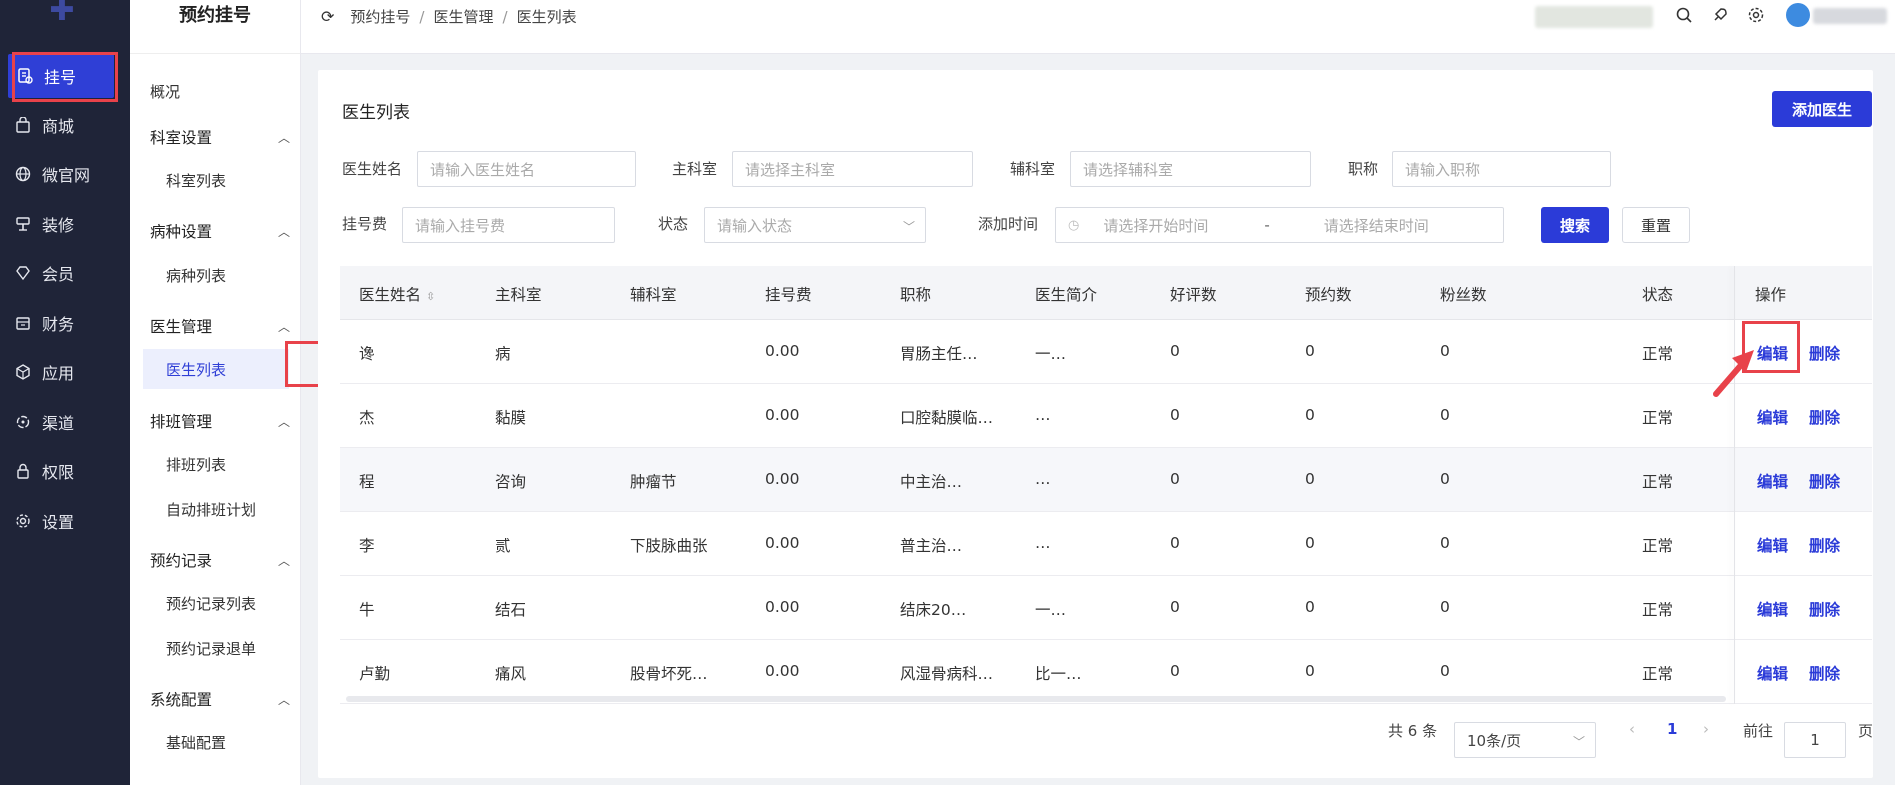 The image size is (1895, 785). I want to click on column-header: 主科室, so click(518, 295).